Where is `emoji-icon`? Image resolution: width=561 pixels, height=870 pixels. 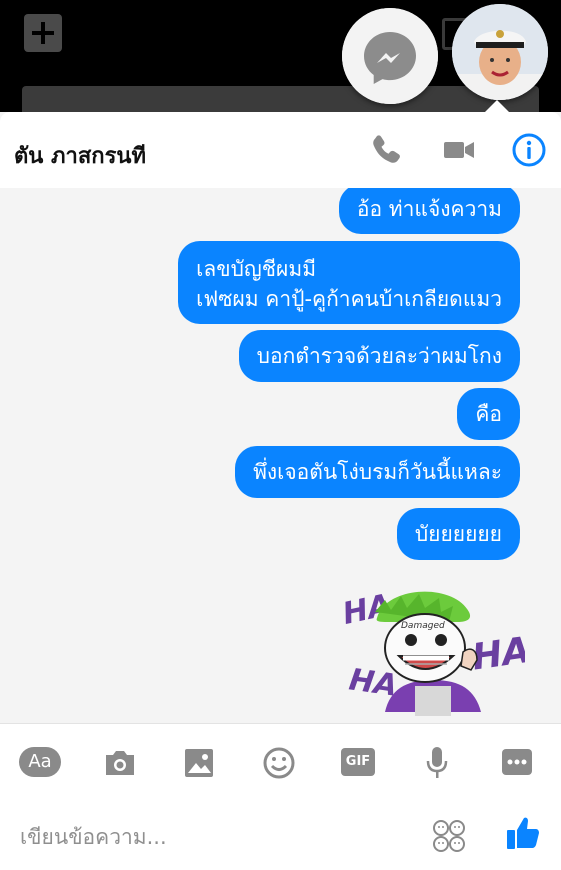
emoji-icon is located at coordinates (279, 762).